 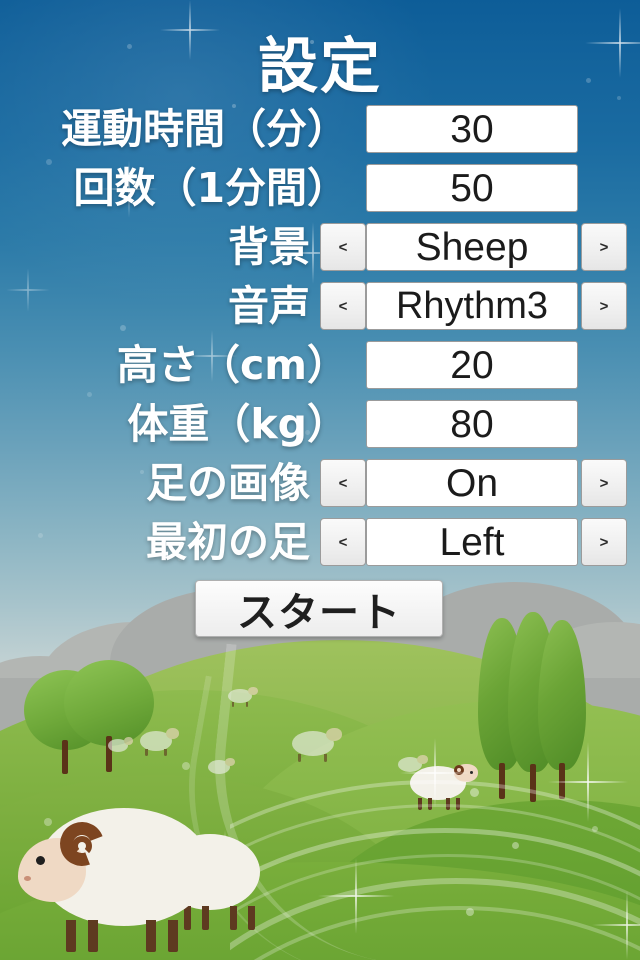 What do you see at coordinates (237, 424) in the screenshot?
I see `label-weight: 体重（kg）` at bounding box center [237, 424].